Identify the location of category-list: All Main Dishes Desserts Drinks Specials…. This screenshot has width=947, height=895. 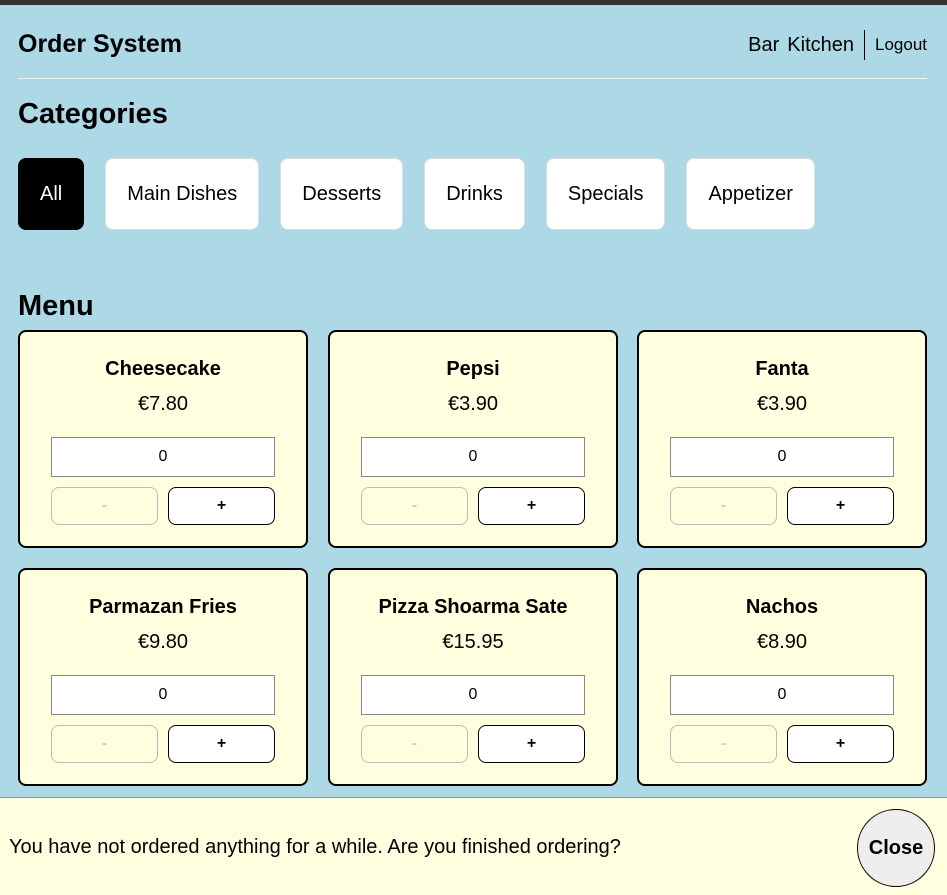
(427, 194).